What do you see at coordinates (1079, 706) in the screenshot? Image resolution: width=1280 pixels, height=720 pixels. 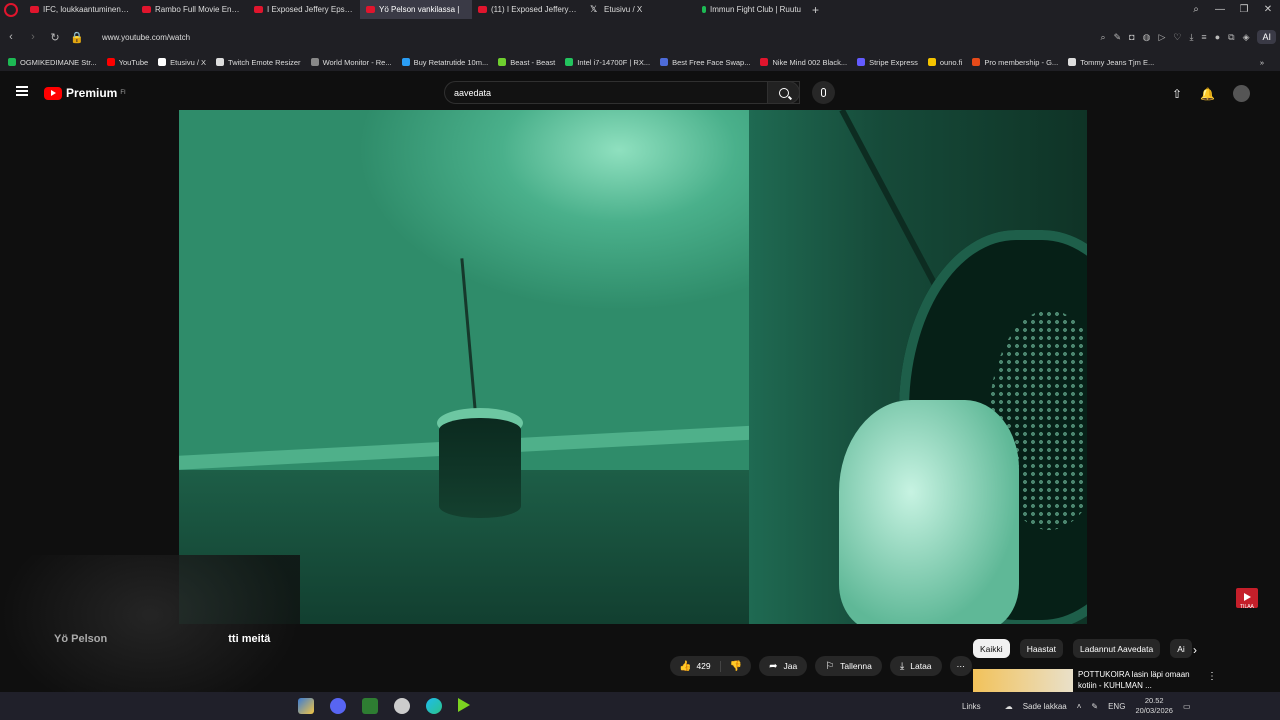 I see `tray-overflow-icon: ˄` at bounding box center [1079, 706].